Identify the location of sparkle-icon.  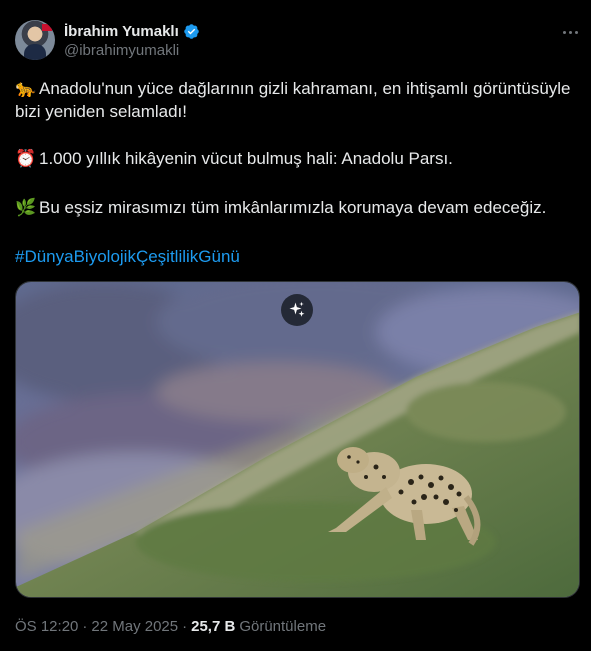
(297, 309).